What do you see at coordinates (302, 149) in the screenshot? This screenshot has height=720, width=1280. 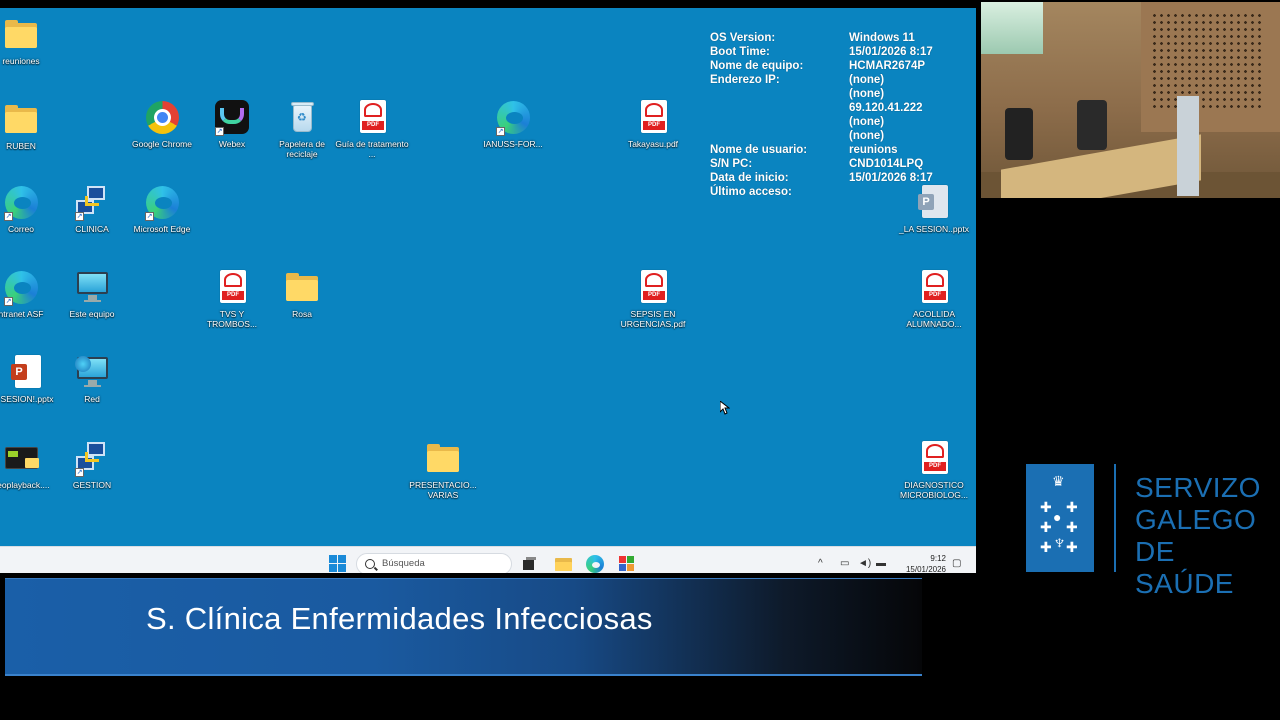 I see `icon-label: Papelera de reciclaje` at bounding box center [302, 149].